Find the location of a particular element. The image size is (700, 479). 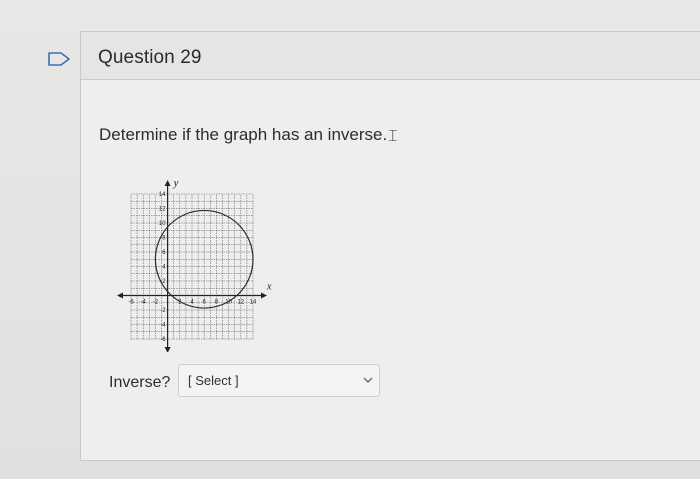

x-tick-label: 8 is located at coordinates (217, 303).